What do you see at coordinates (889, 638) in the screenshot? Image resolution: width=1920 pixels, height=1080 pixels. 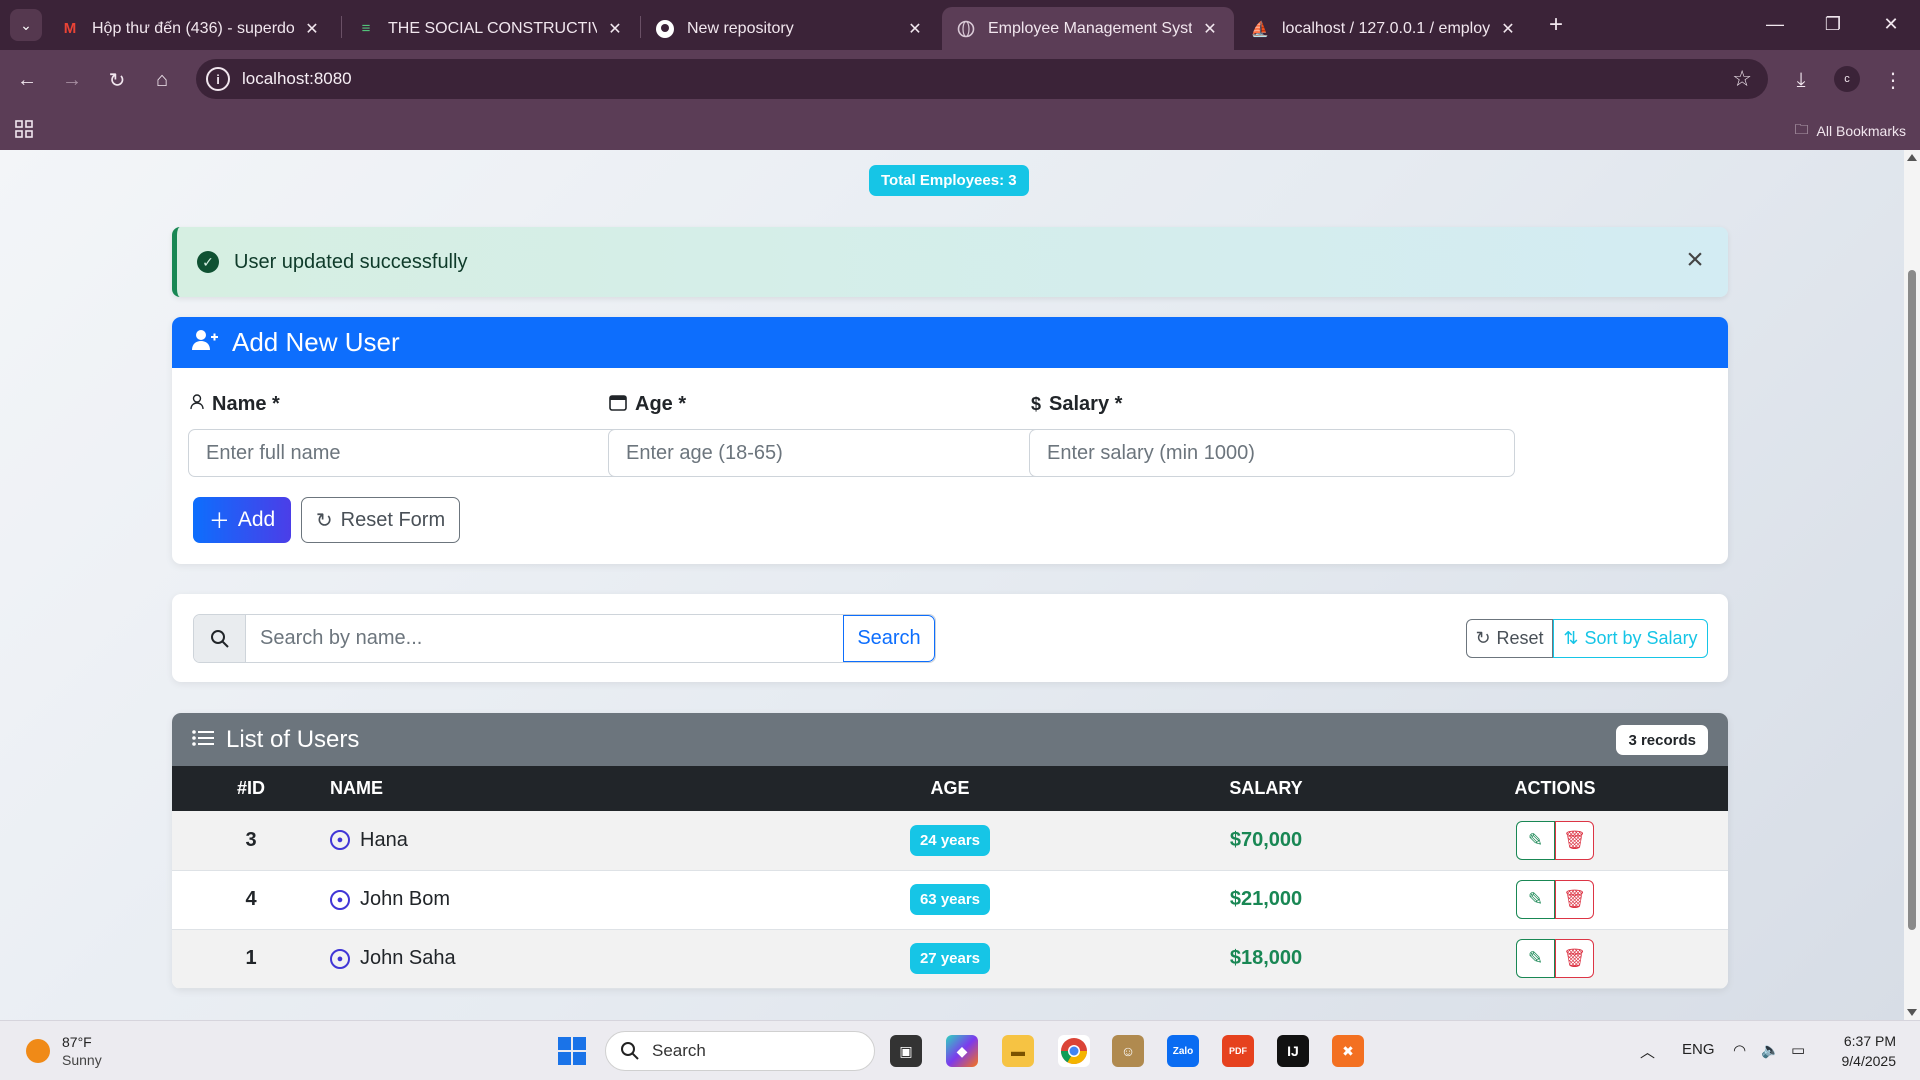 I see `search-button: Search` at bounding box center [889, 638].